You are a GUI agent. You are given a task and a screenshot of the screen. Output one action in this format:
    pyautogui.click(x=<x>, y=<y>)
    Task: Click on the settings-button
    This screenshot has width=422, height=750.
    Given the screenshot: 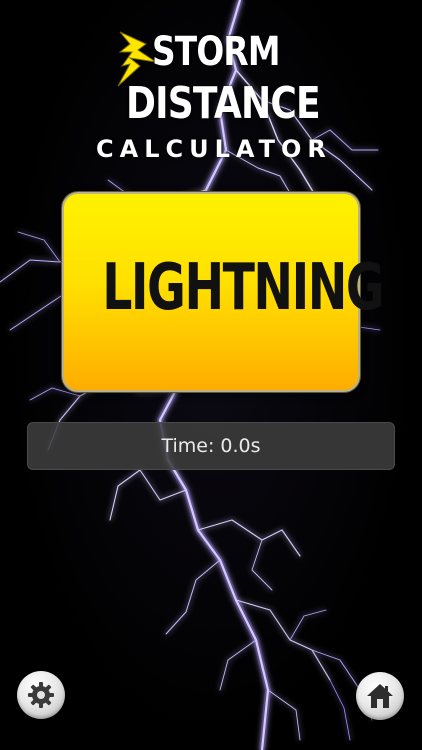 What is the action you would take?
    pyautogui.click(x=41, y=695)
    